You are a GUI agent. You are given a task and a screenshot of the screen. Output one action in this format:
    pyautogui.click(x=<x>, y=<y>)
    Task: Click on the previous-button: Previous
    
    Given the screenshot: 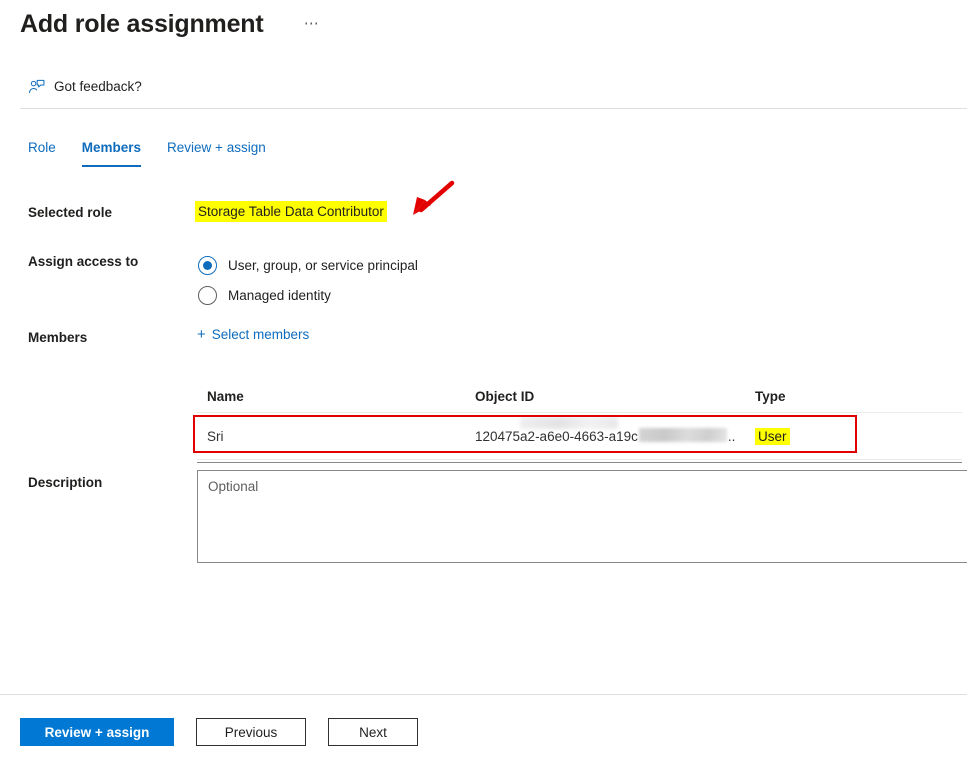 What is the action you would take?
    pyautogui.click(x=251, y=732)
    